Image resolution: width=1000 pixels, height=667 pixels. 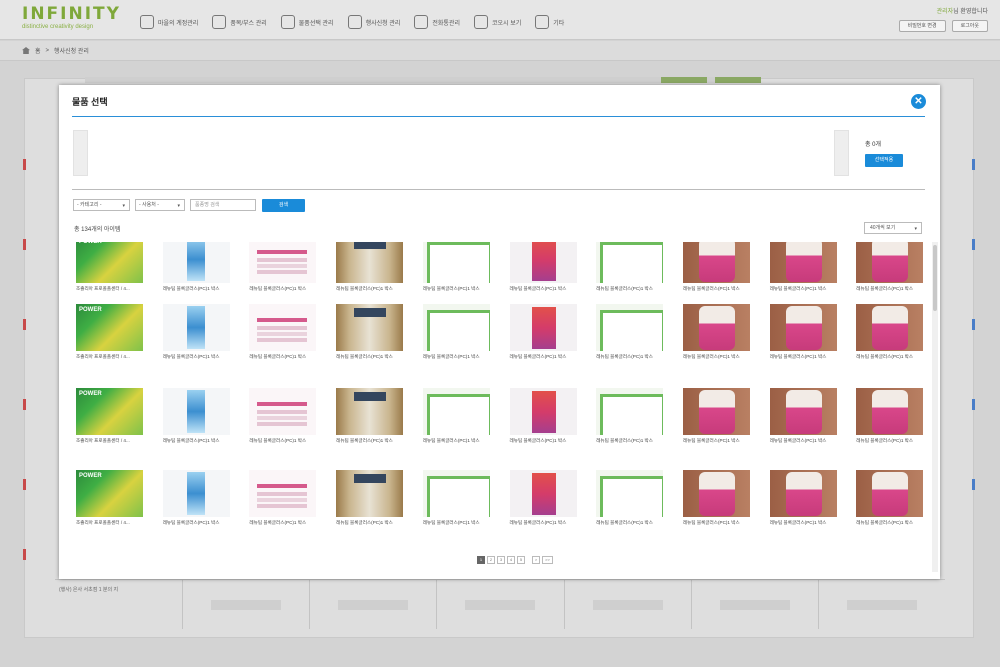 What do you see at coordinates (511, 560) in the screenshot?
I see `page-button: 4` at bounding box center [511, 560].